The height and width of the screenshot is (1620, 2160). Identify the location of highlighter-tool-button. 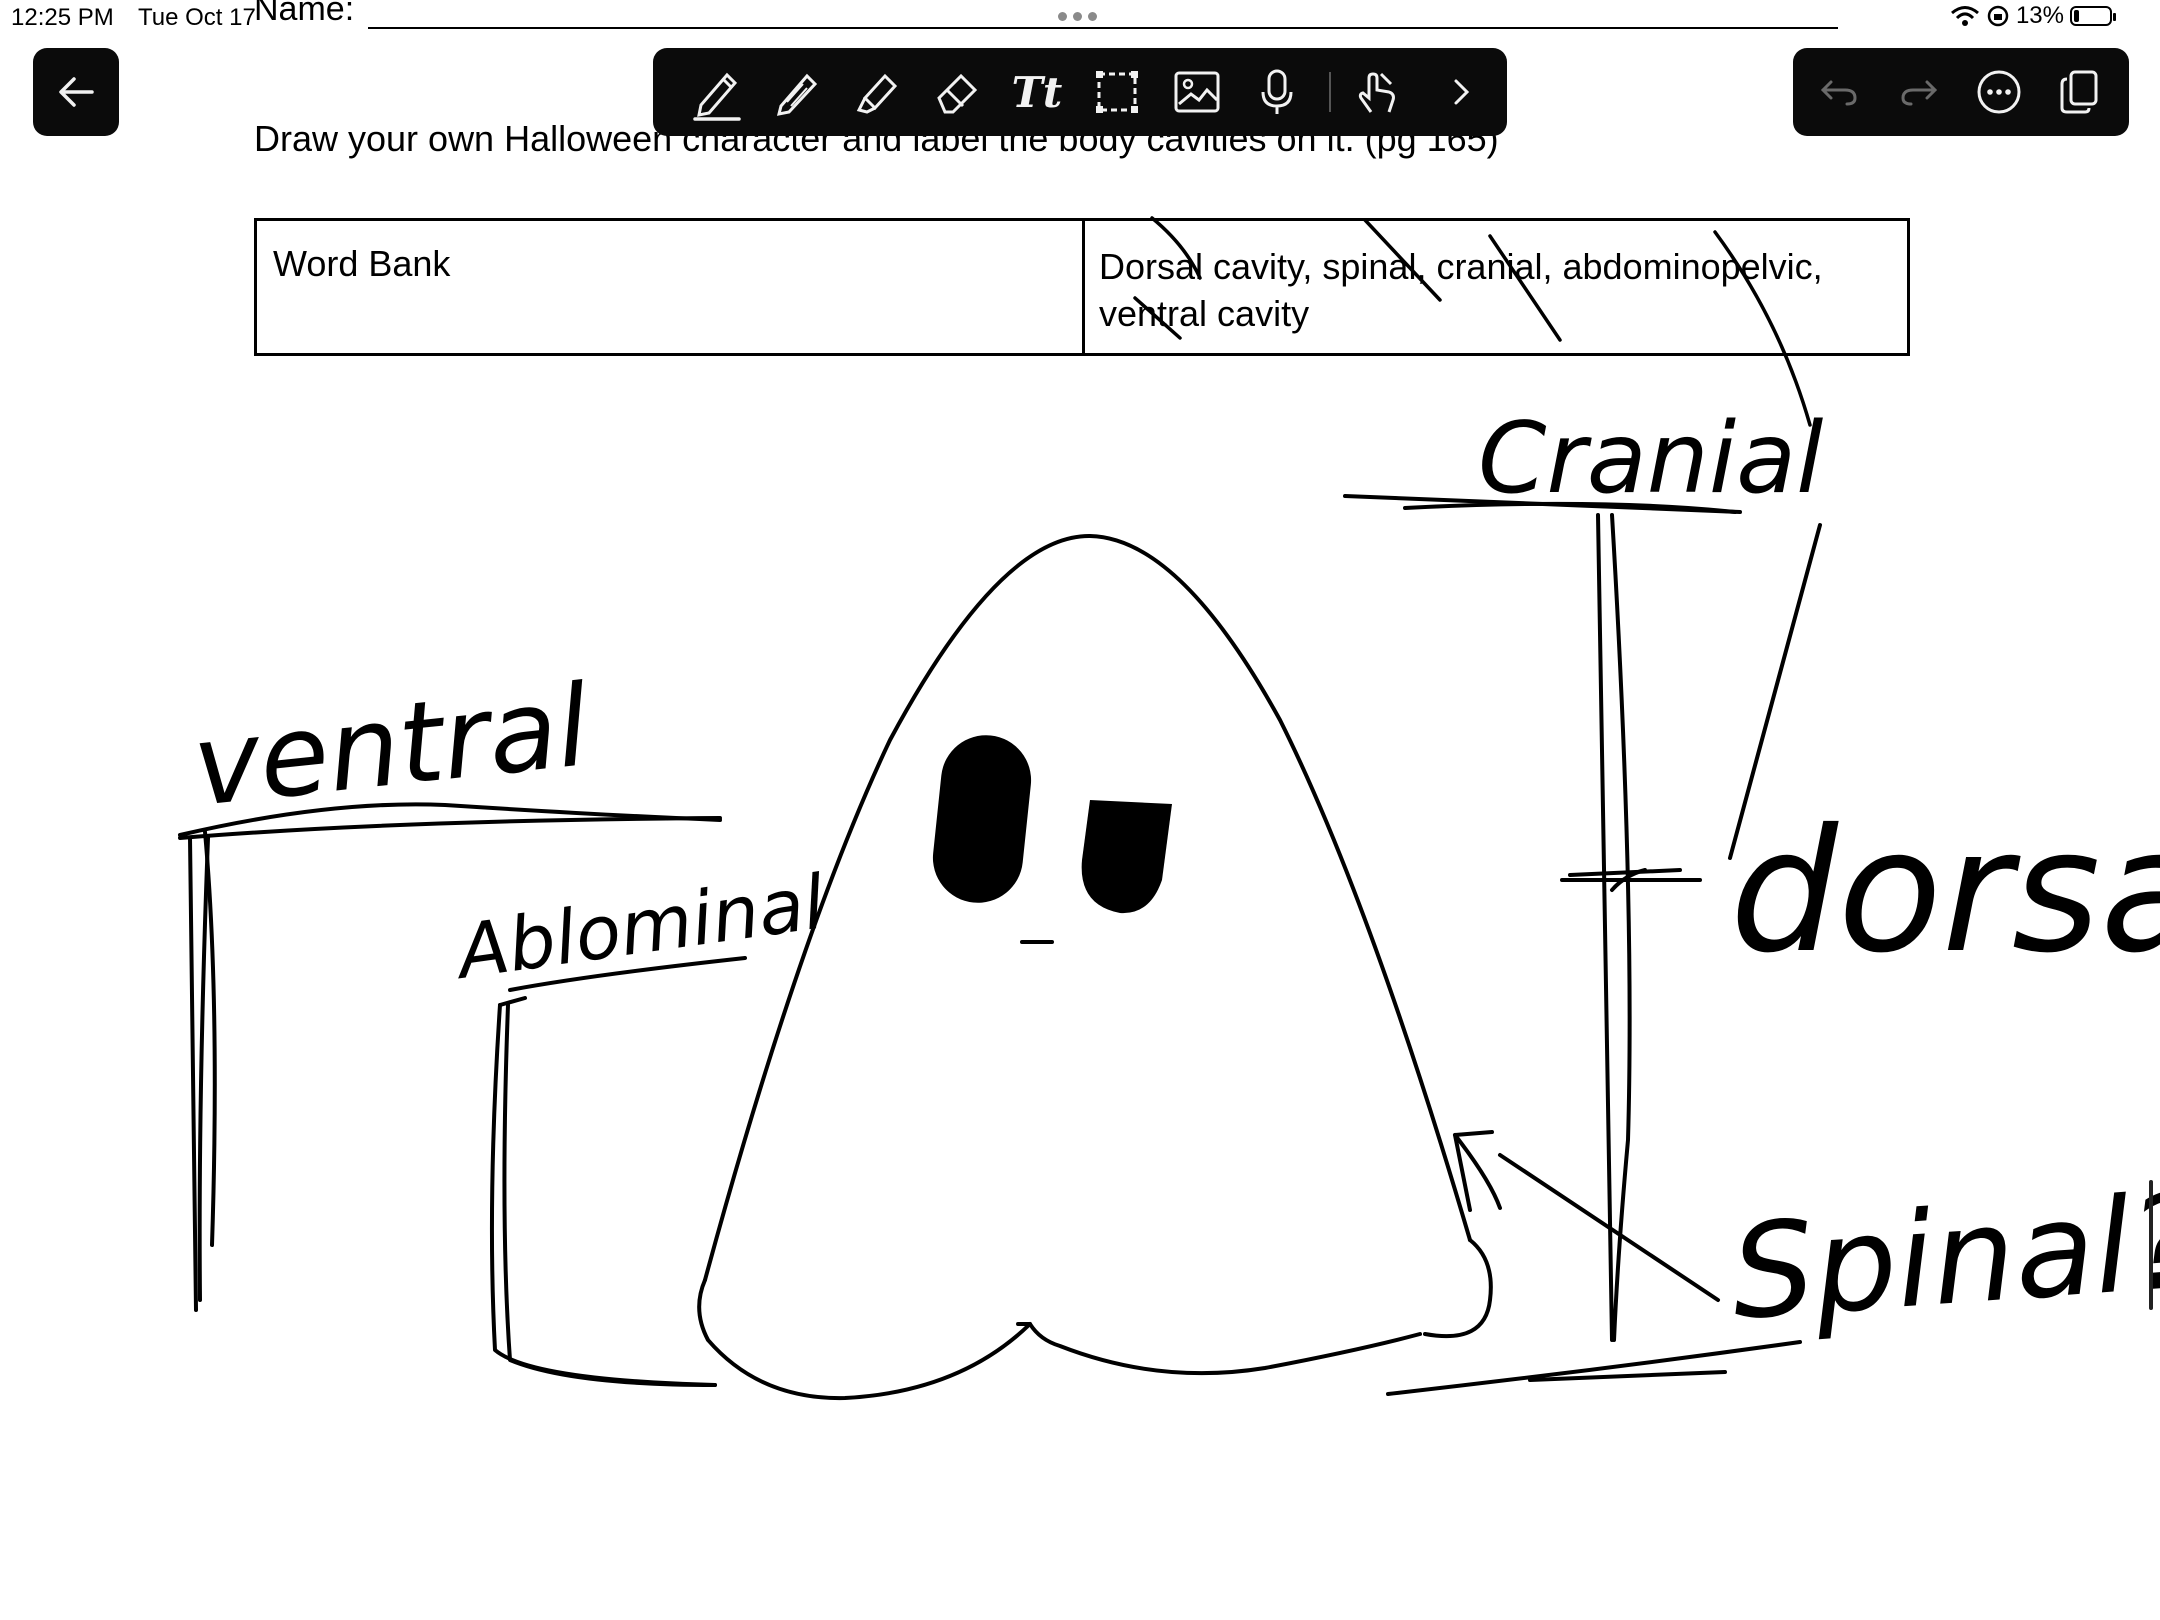
(877, 92).